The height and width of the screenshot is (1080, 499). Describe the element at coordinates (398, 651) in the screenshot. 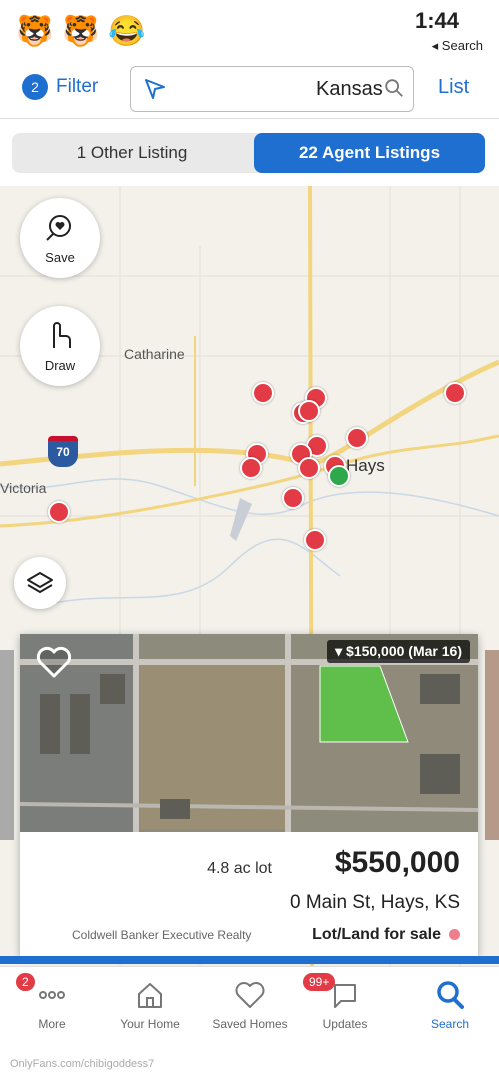

I see `price-history-badge: ▾ $150,000 (Mar 16)` at that location.